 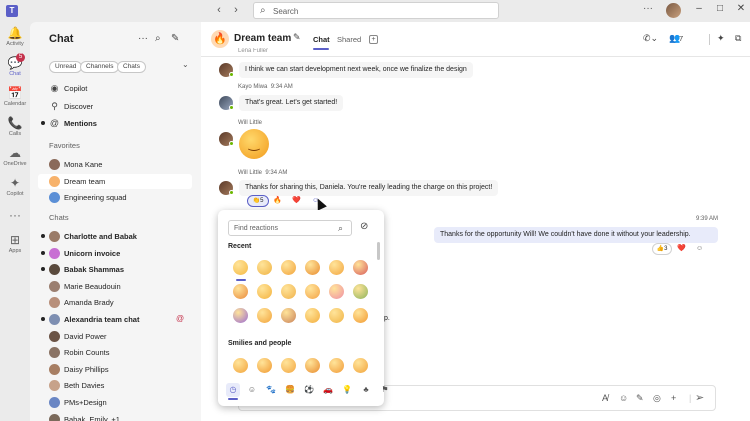 What do you see at coordinates (115, 269) in the screenshot?
I see `list-item: Babak Shammas` at bounding box center [115, 269].